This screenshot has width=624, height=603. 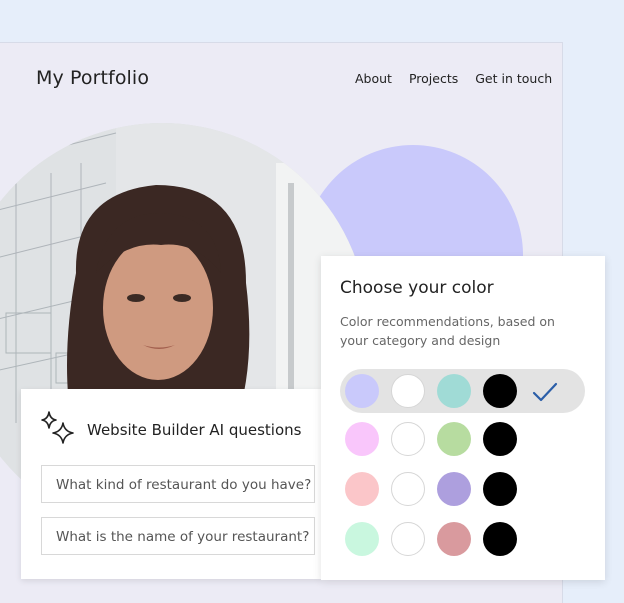 I want to click on nav-get-in-touch: Get in touch, so click(x=513, y=78).